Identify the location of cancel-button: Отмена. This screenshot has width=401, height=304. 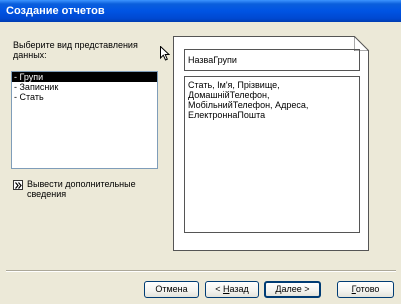
(171, 289).